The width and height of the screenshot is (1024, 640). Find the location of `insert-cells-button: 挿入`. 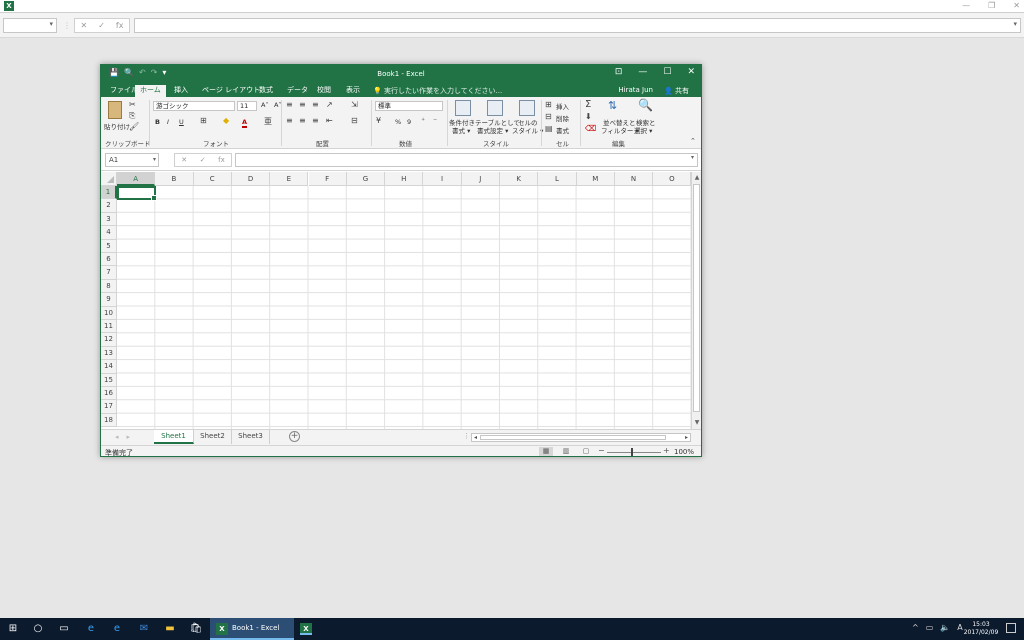

insert-cells-button: 挿入 is located at coordinates (562, 106).